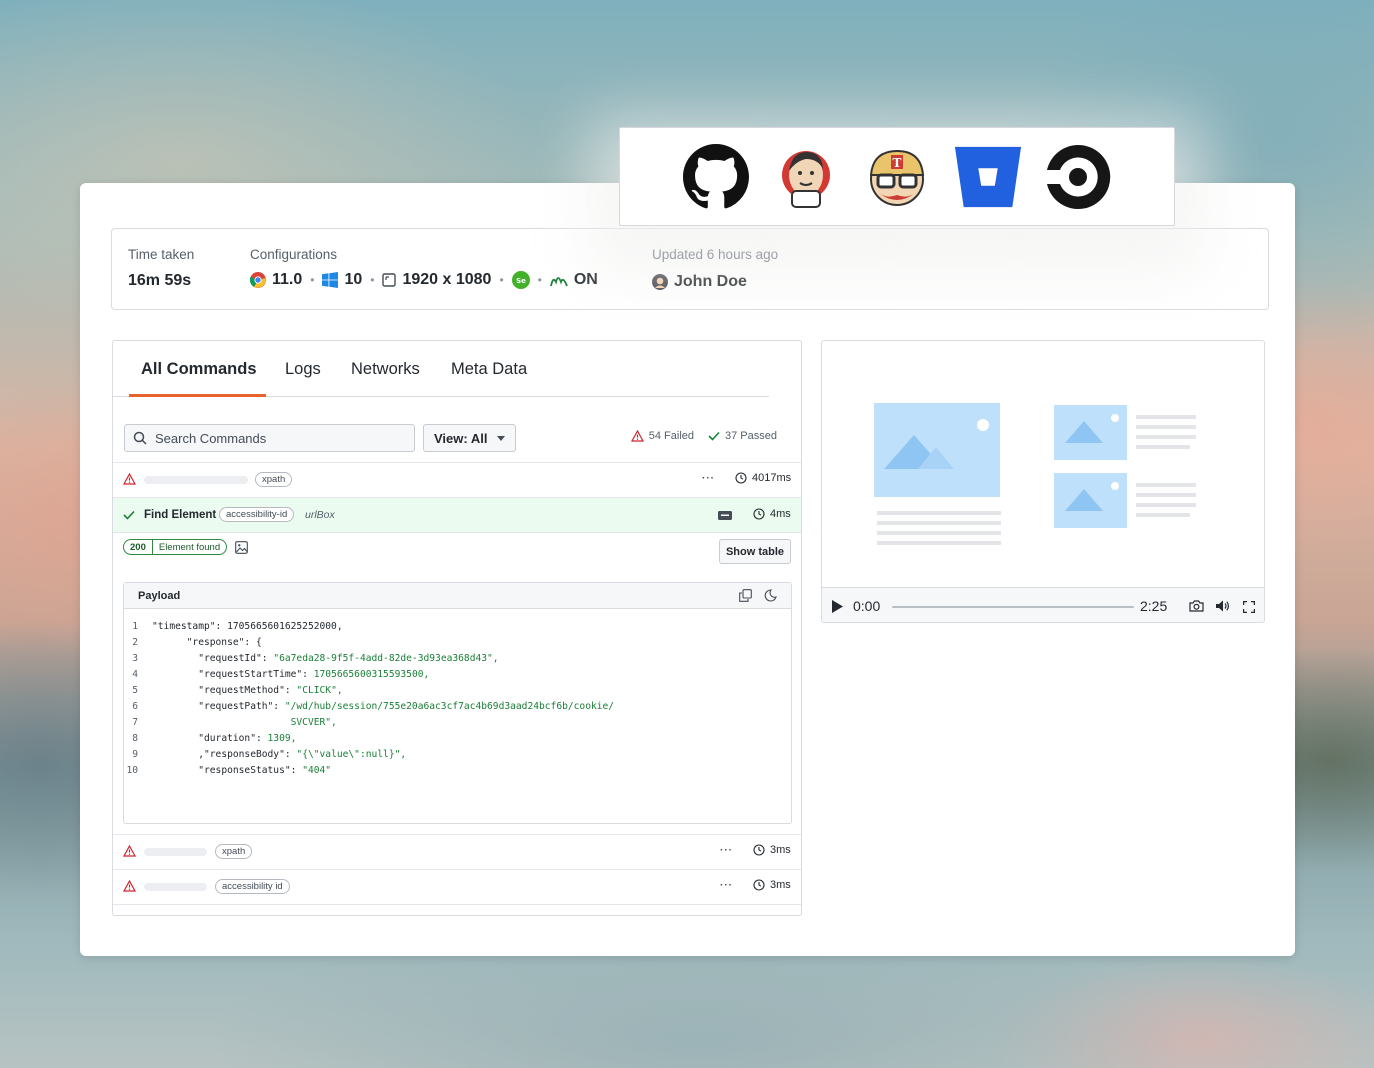 The height and width of the screenshot is (1068, 1374). I want to click on code-value: "404", so click(317, 770).